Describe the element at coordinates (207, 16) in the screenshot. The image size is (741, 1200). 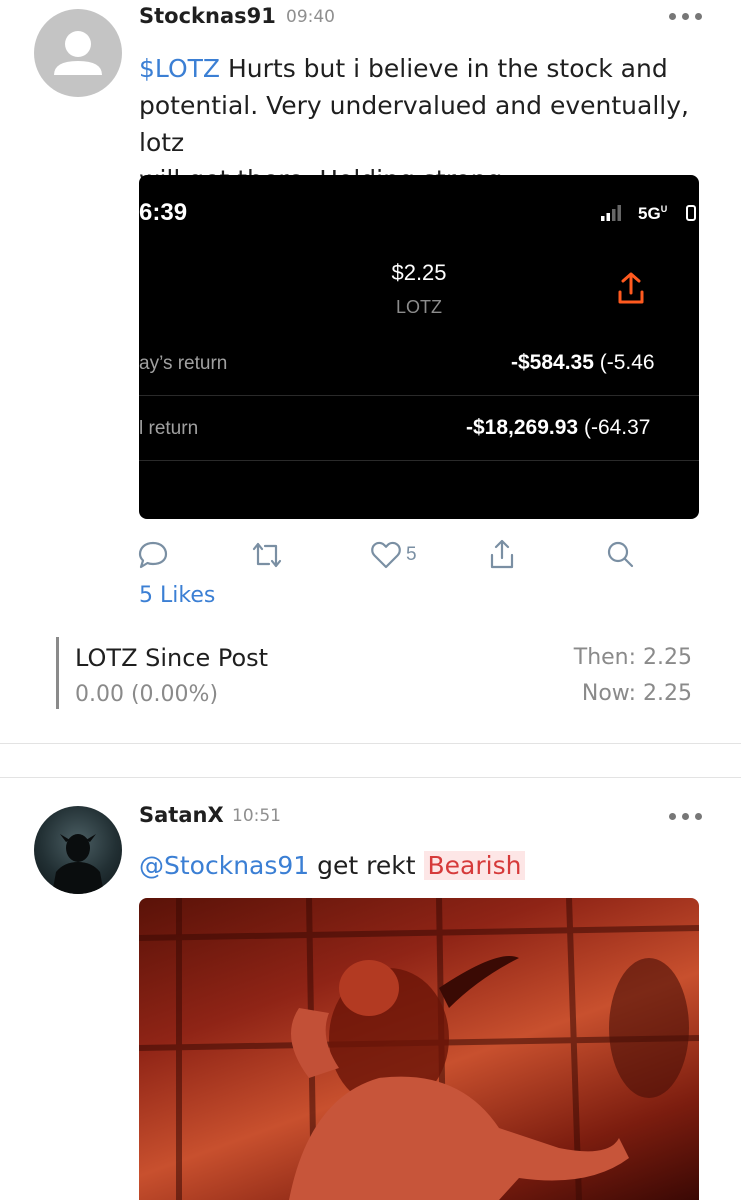
I see `username: Stocknas91` at that location.